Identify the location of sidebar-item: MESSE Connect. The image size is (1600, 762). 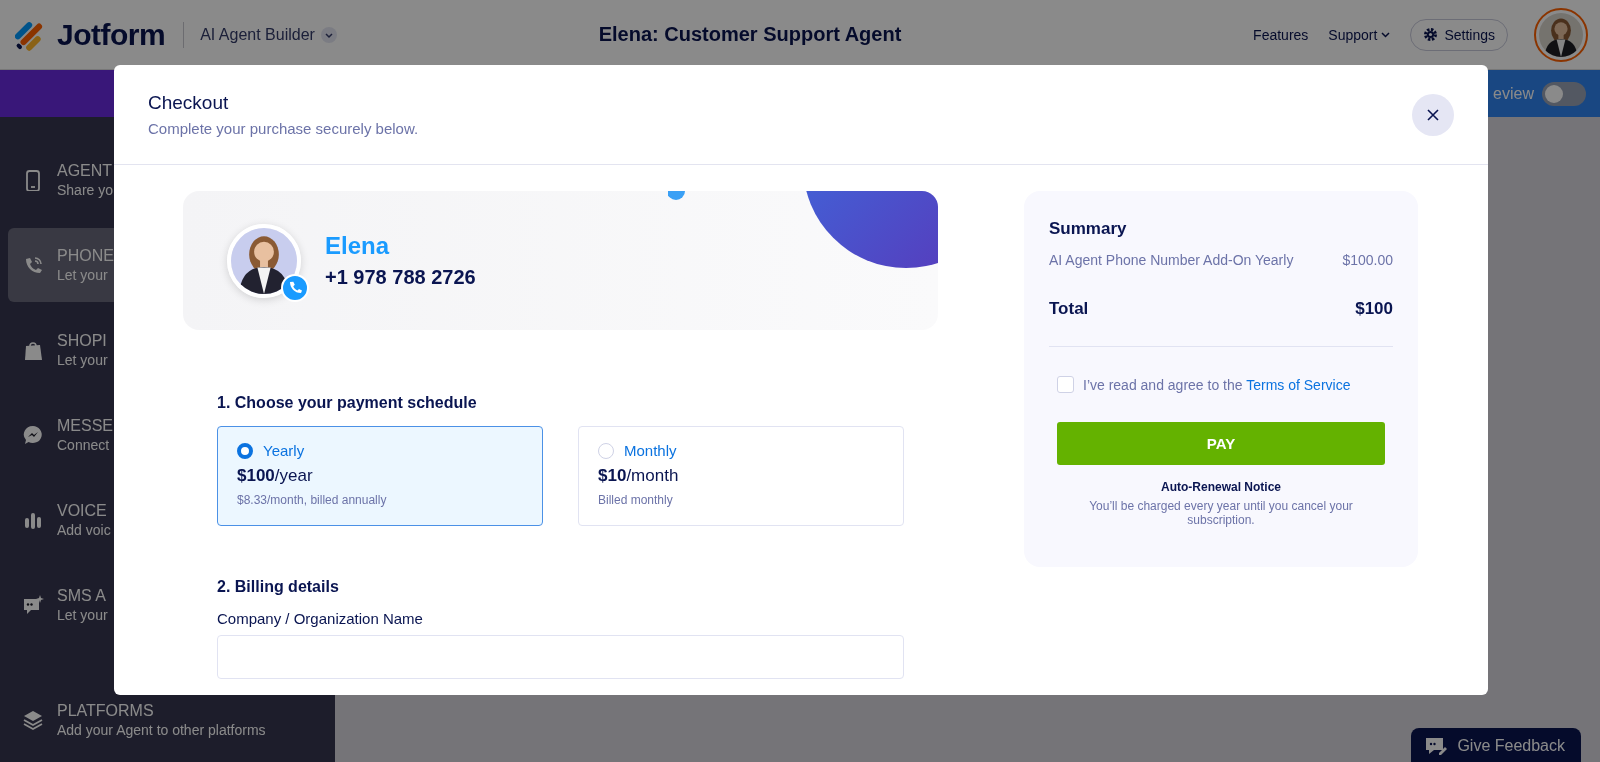
(61, 435).